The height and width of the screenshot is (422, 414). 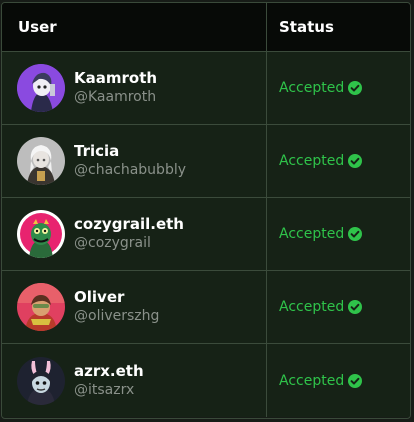 What do you see at coordinates (115, 78) in the screenshot?
I see `user-display-name: Kaamroth` at bounding box center [115, 78].